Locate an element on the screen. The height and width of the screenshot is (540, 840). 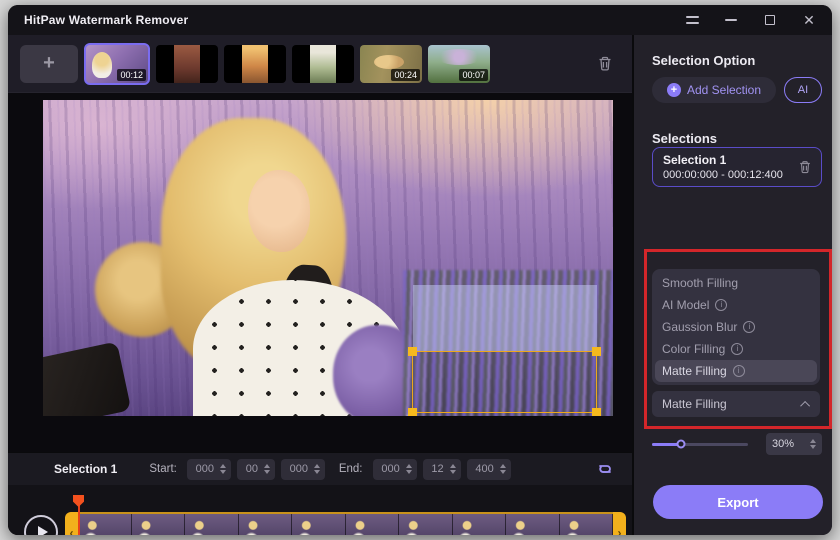
timeline-strip: ‹ › is located at coordinates (345, 523).